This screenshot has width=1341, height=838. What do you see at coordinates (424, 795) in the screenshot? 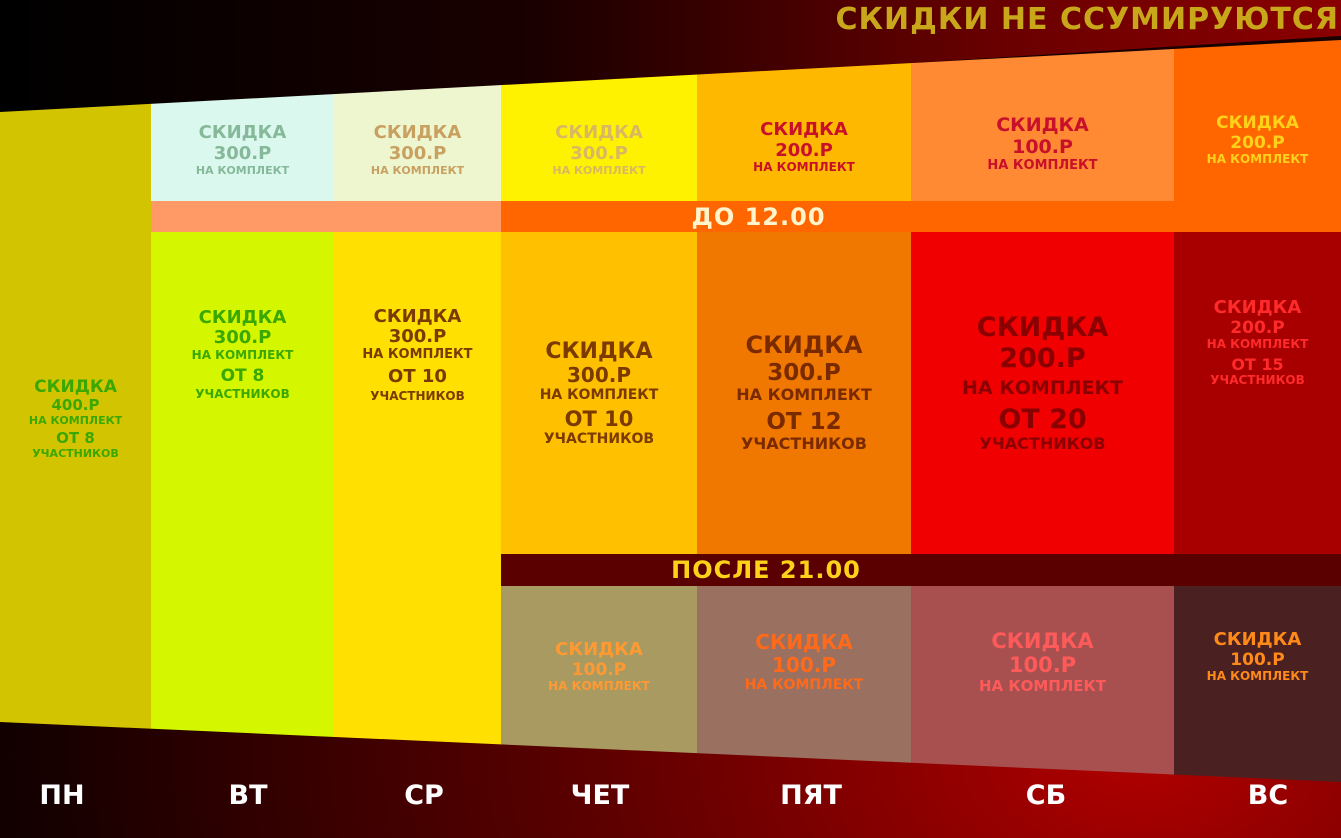
I see `day-label-wed: СР` at bounding box center [424, 795].